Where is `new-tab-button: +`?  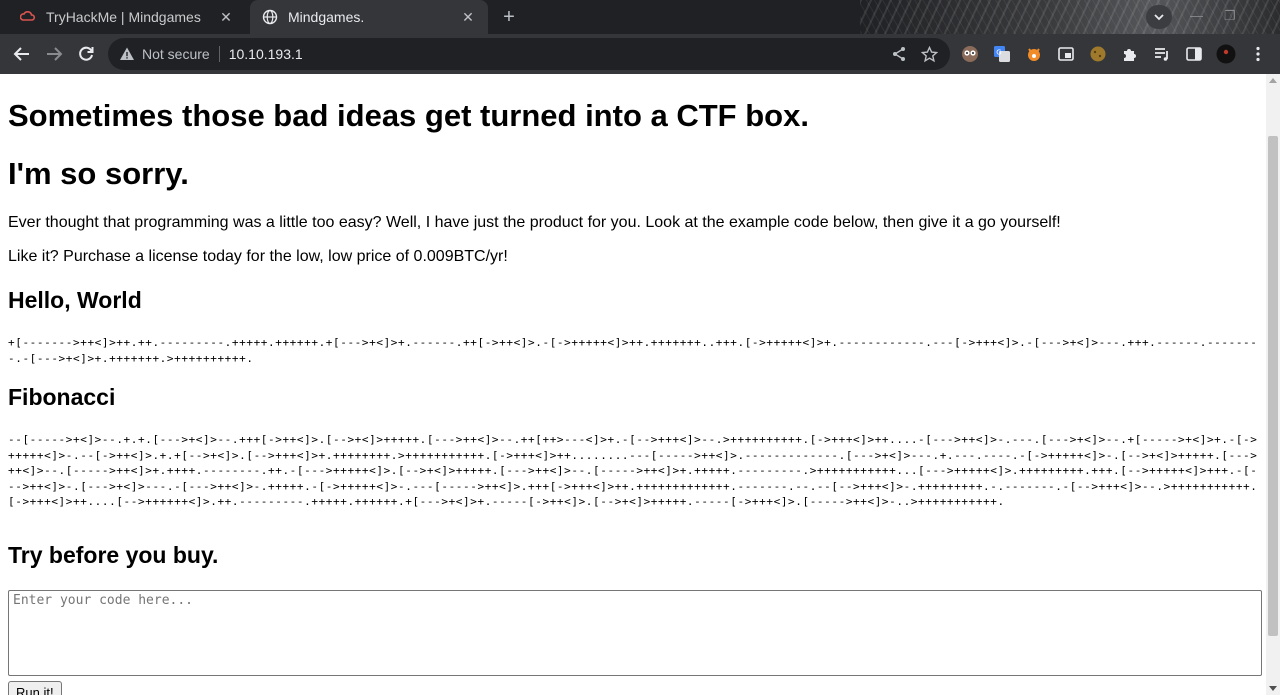 new-tab-button: + is located at coordinates (509, 17).